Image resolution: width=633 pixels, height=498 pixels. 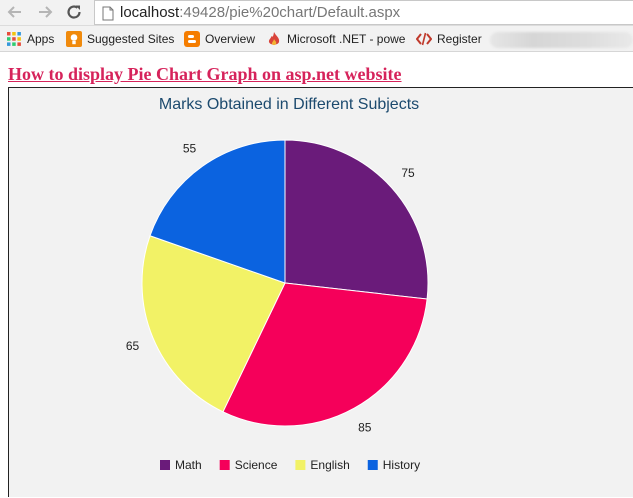 I want to click on reload-icon, so click(x=74, y=12).